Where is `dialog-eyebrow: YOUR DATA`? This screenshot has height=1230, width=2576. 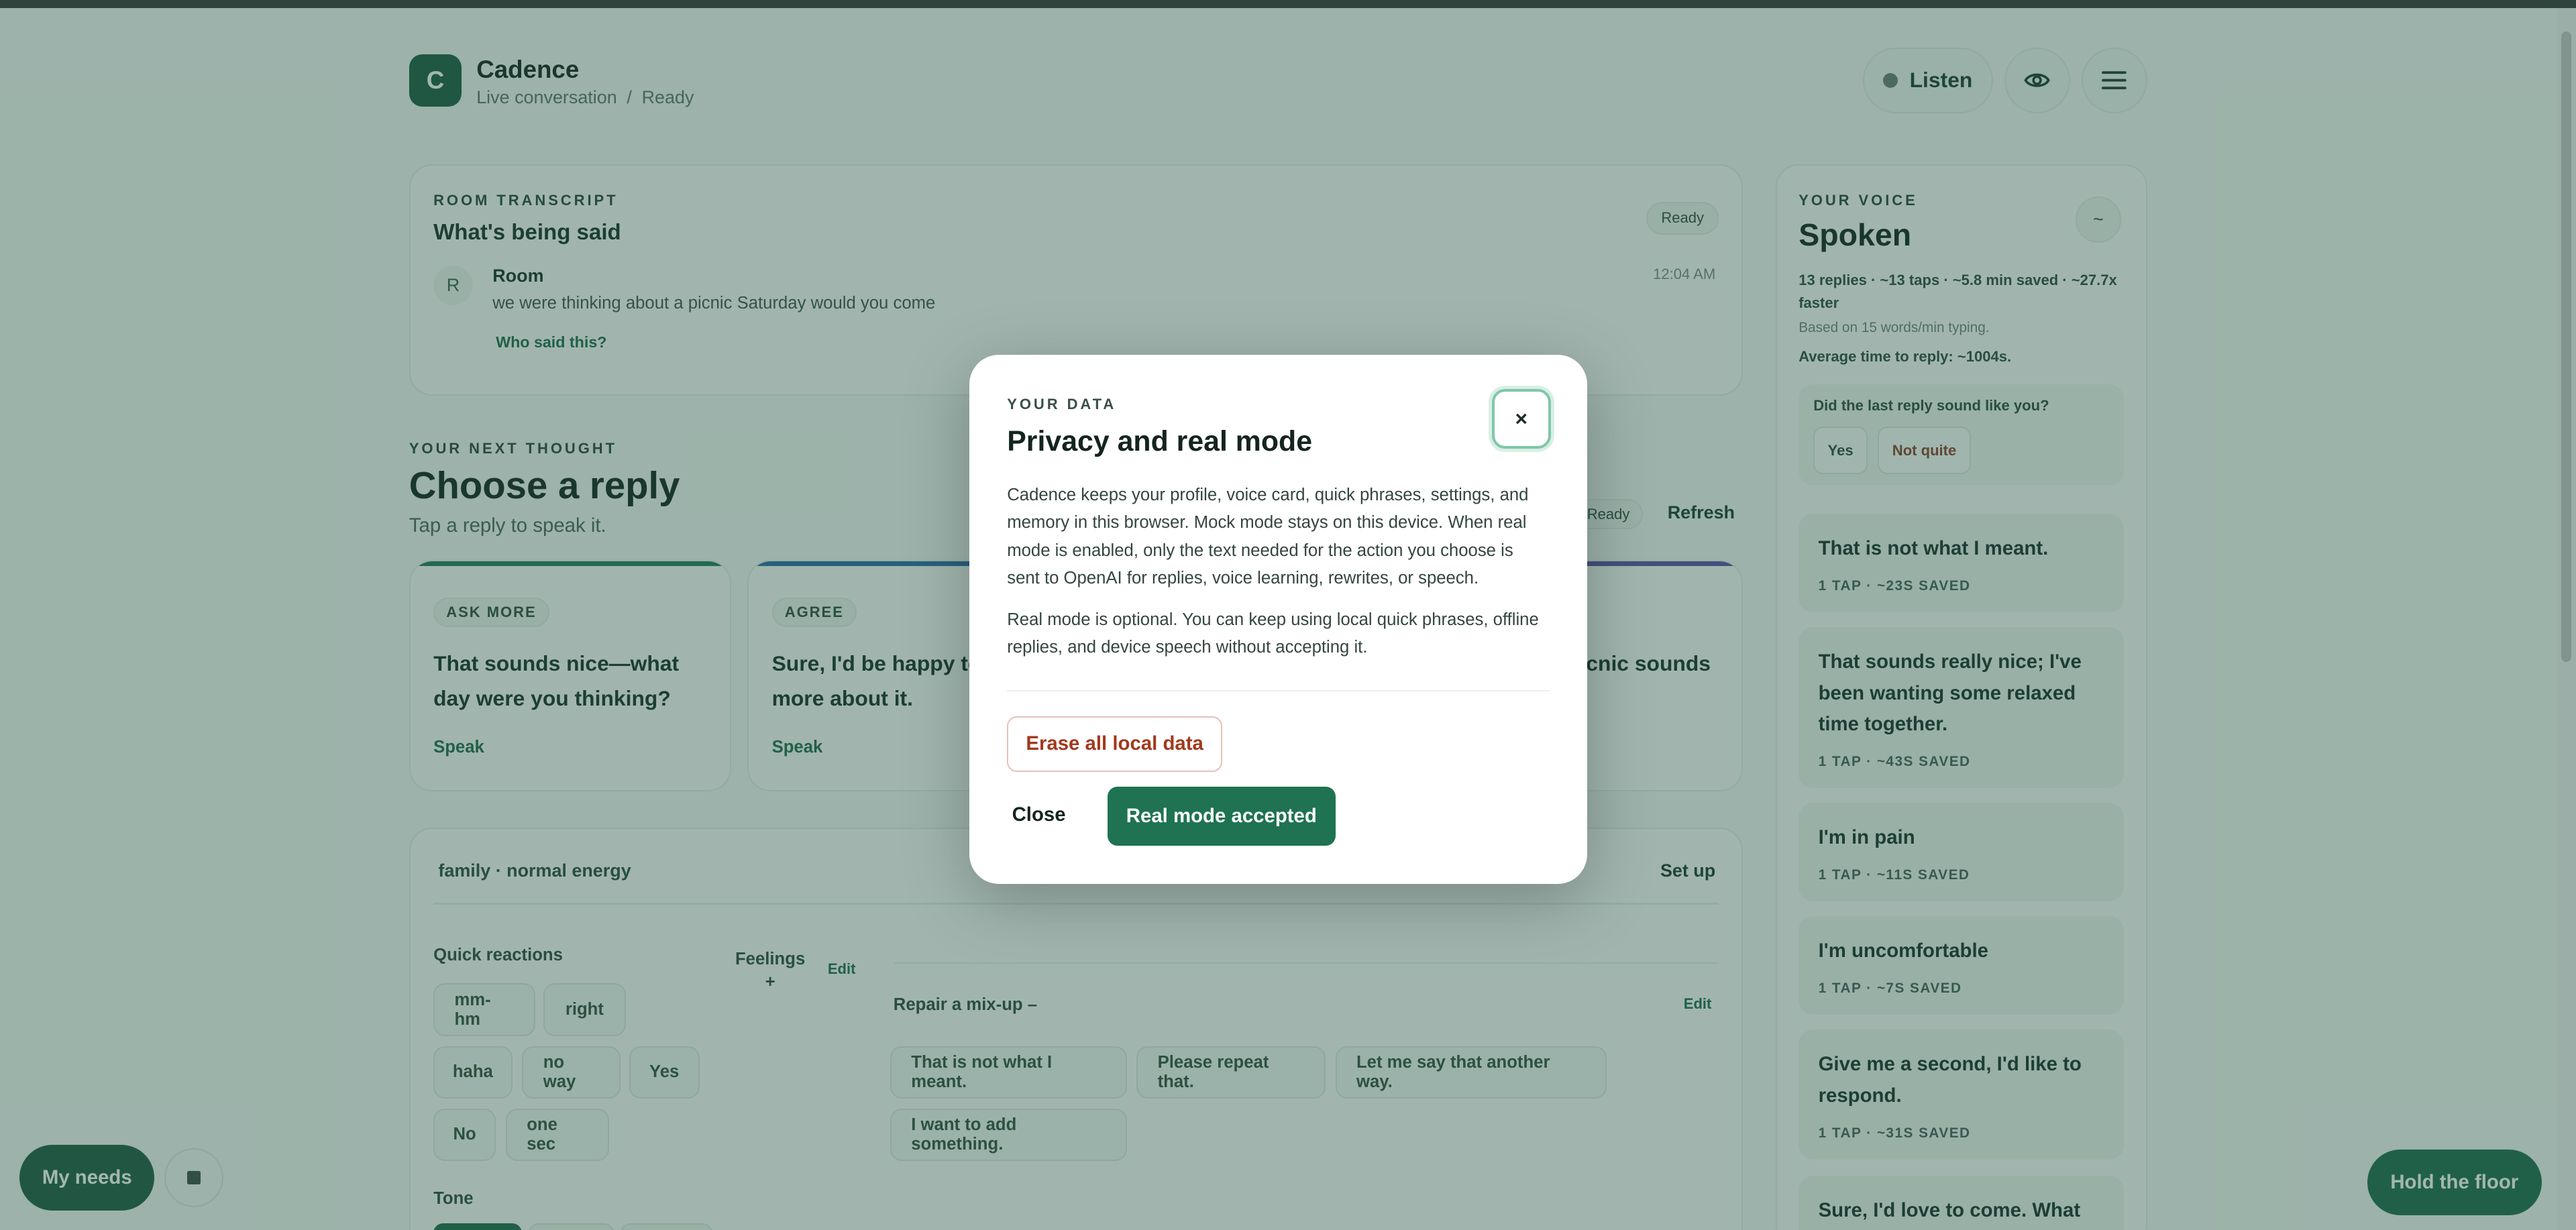 dialog-eyebrow: YOUR DATA is located at coordinates (1062, 404).